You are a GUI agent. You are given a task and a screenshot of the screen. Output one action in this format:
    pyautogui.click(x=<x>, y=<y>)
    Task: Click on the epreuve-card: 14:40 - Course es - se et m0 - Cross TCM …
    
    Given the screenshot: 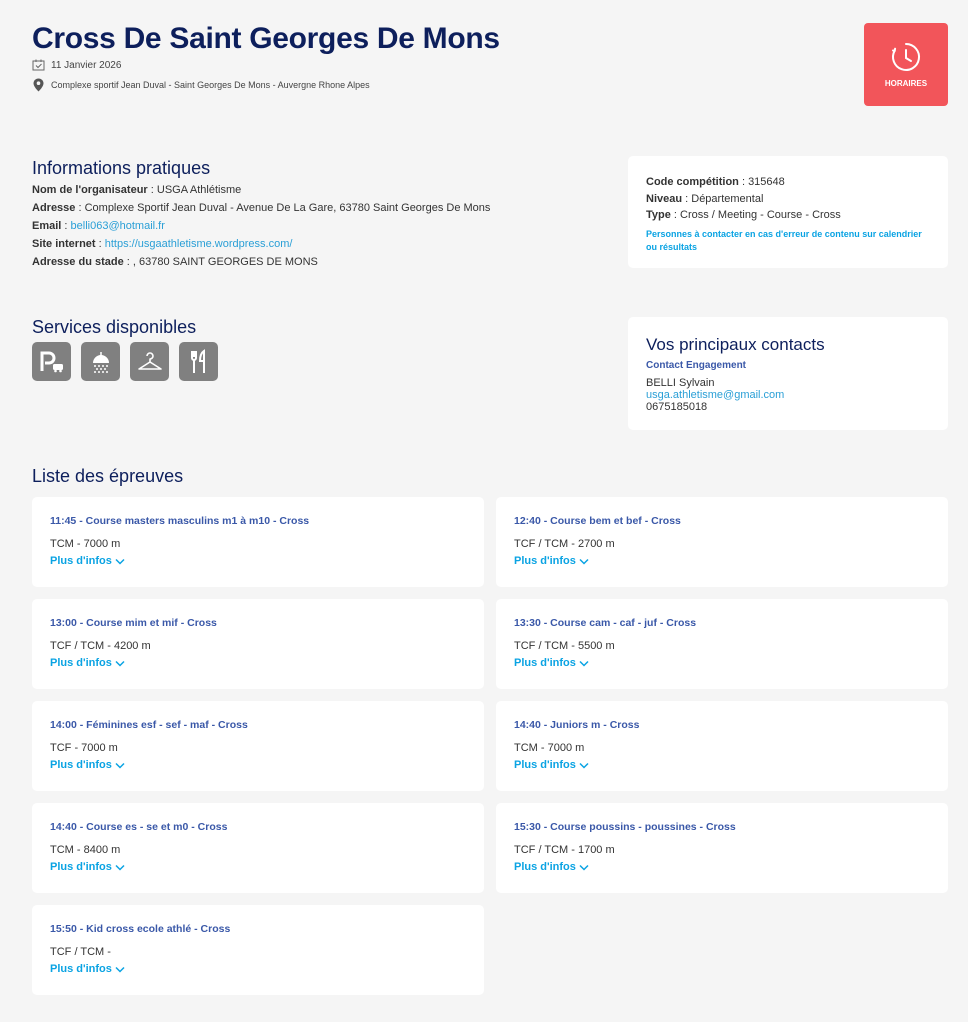 What is the action you would take?
    pyautogui.click(x=258, y=848)
    